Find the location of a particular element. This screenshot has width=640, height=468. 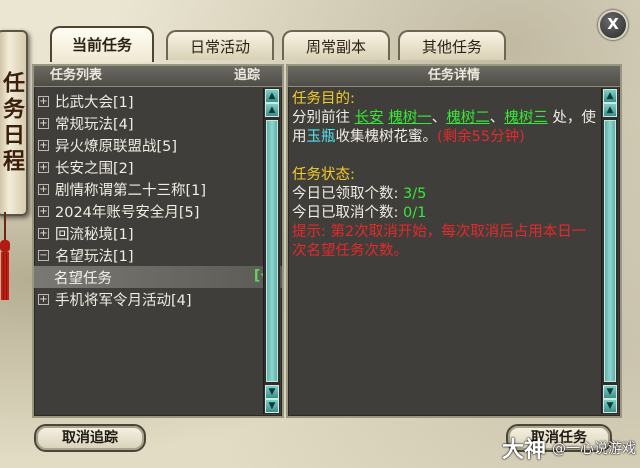

goal-end: 收集槐树花蜜。 is located at coordinates (386, 137).